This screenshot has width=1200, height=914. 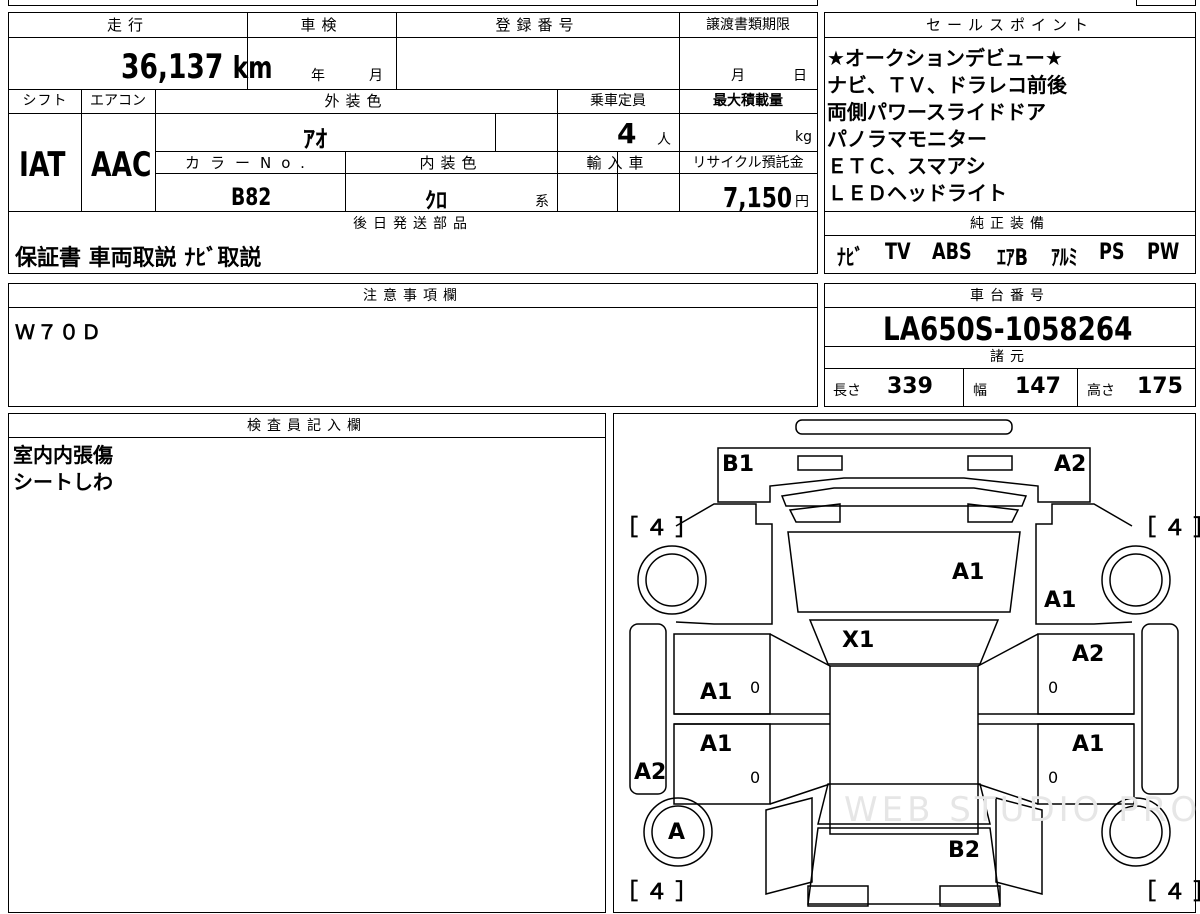 What do you see at coordinates (121, 165) in the screenshot?
I see `aircon-value: AAC` at bounding box center [121, 165].